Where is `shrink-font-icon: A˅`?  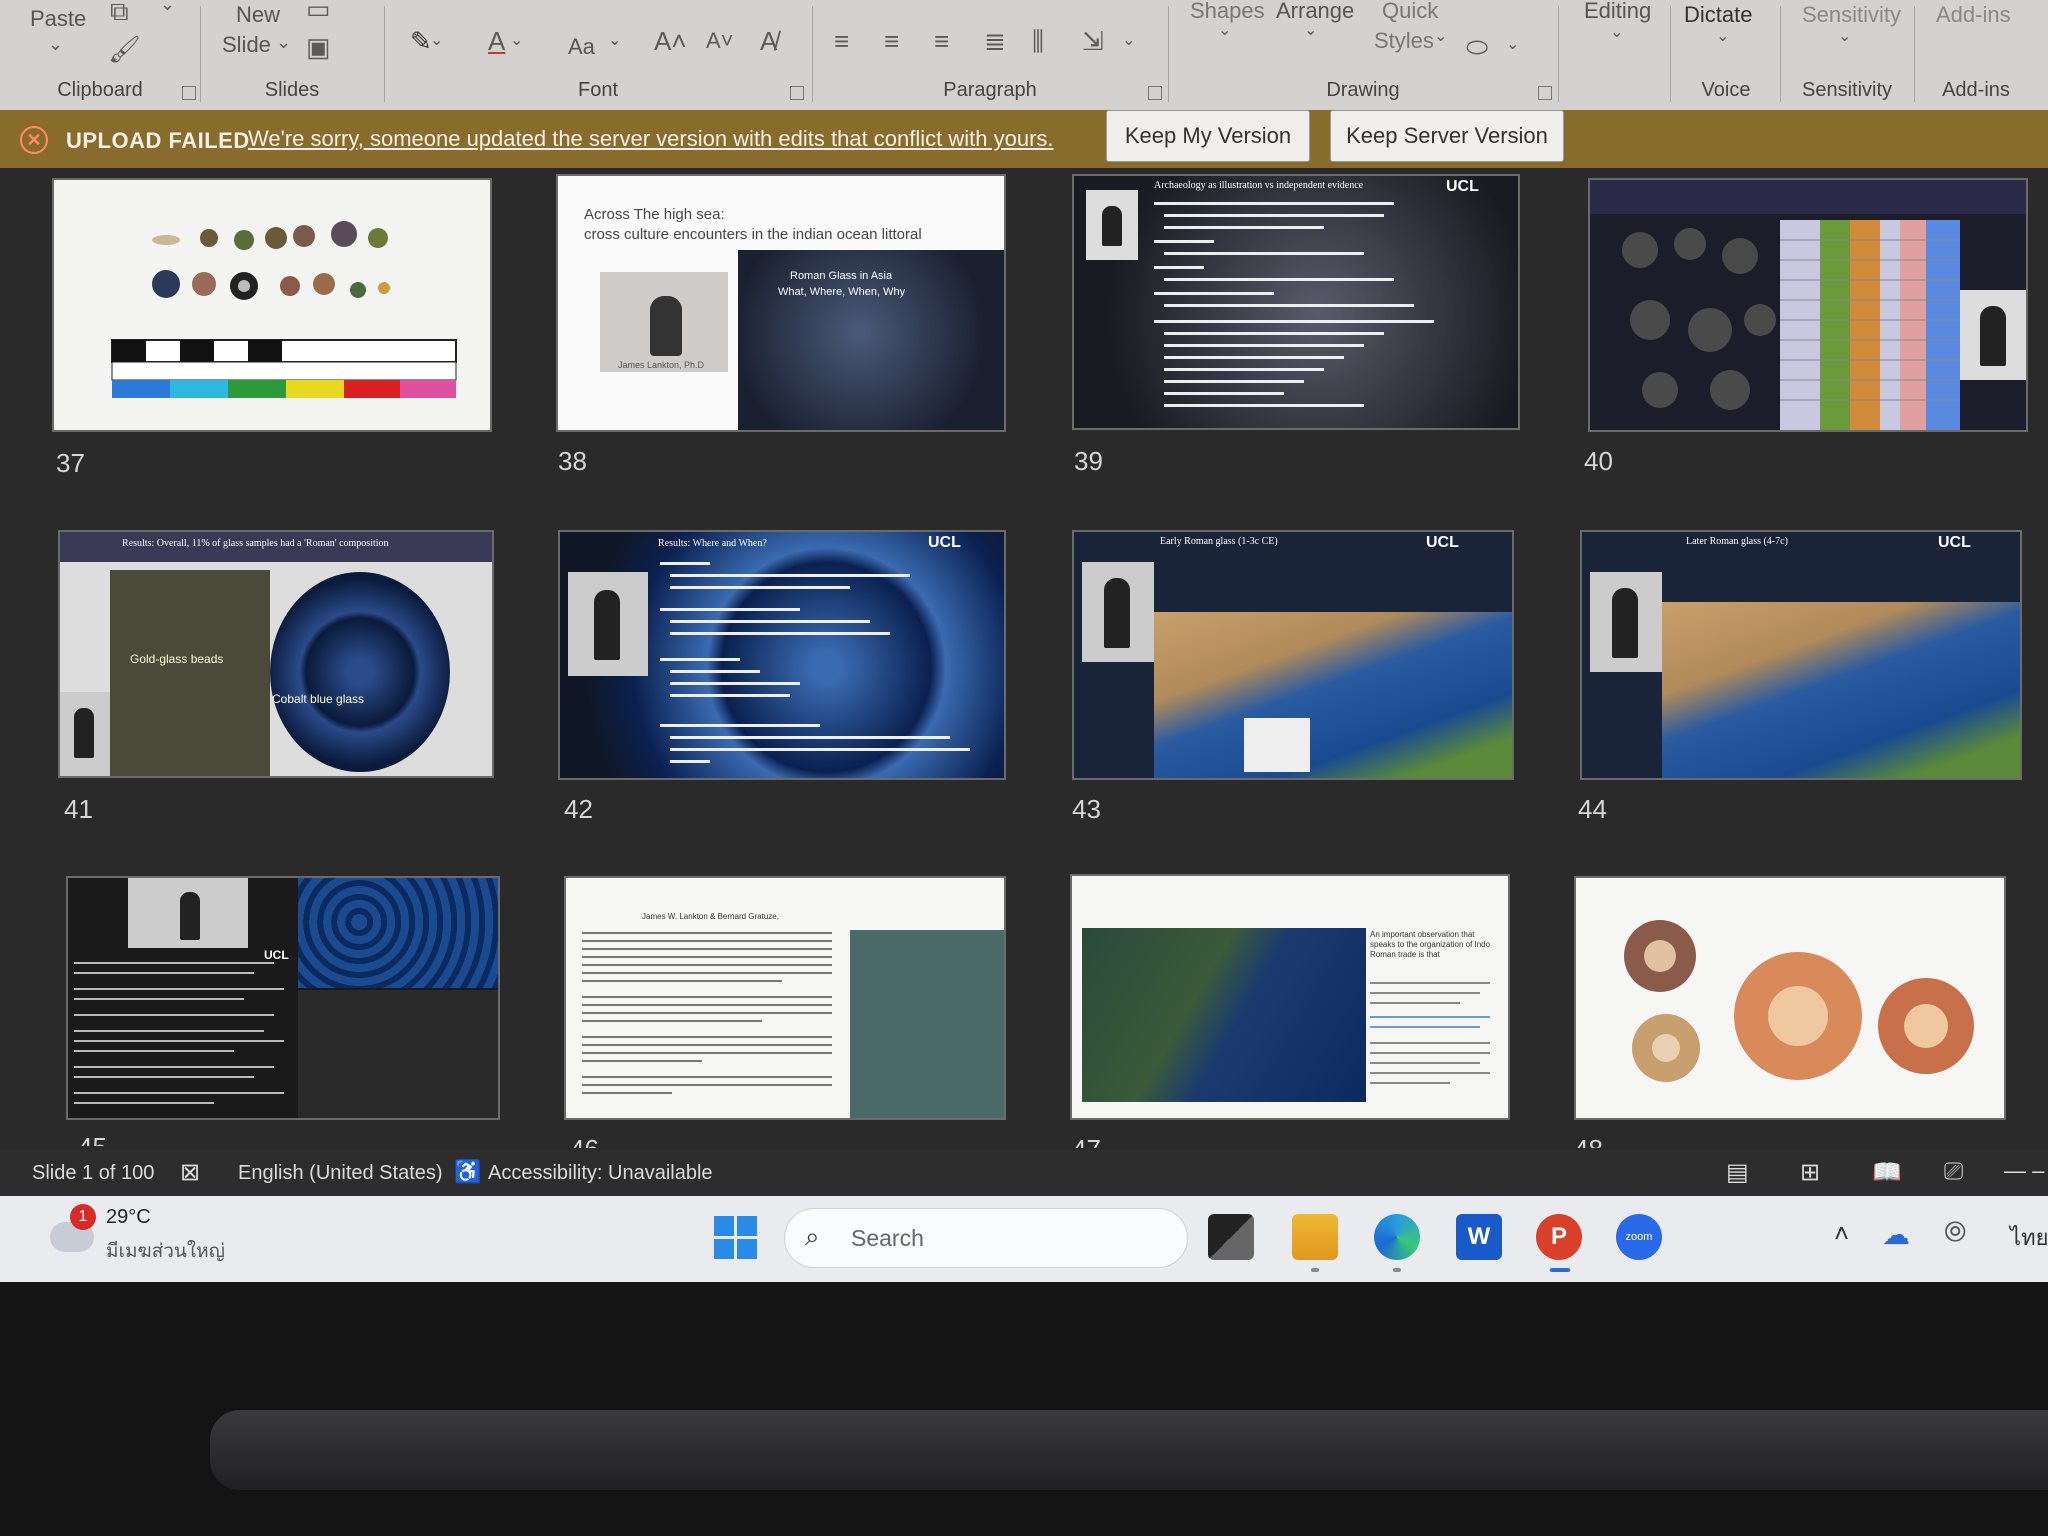
shrink-font-icon: A˅ is located at coordinates (720, 41).